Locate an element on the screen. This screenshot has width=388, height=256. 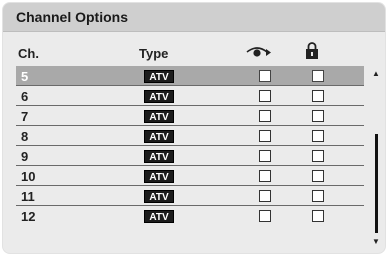
channel-row-7: 7 ATV is located at coordinates (190, 116).